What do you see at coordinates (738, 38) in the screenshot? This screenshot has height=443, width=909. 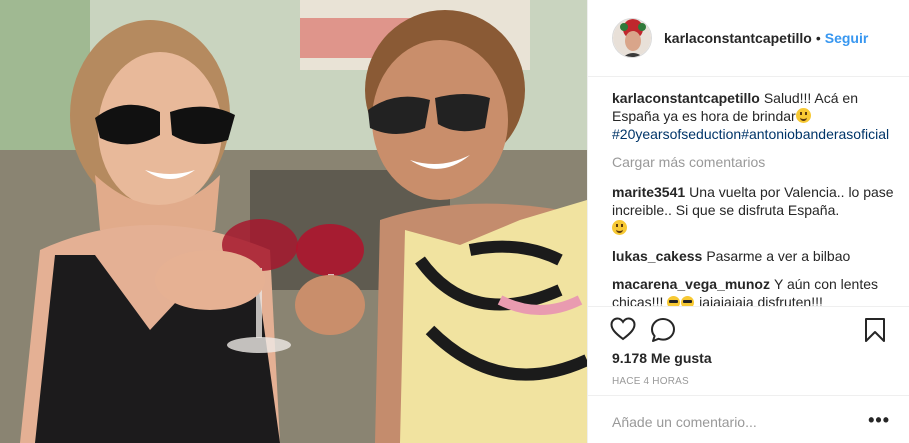 I see `header-username: karlaconstantcapetillo` at bounding box center [738, 38].